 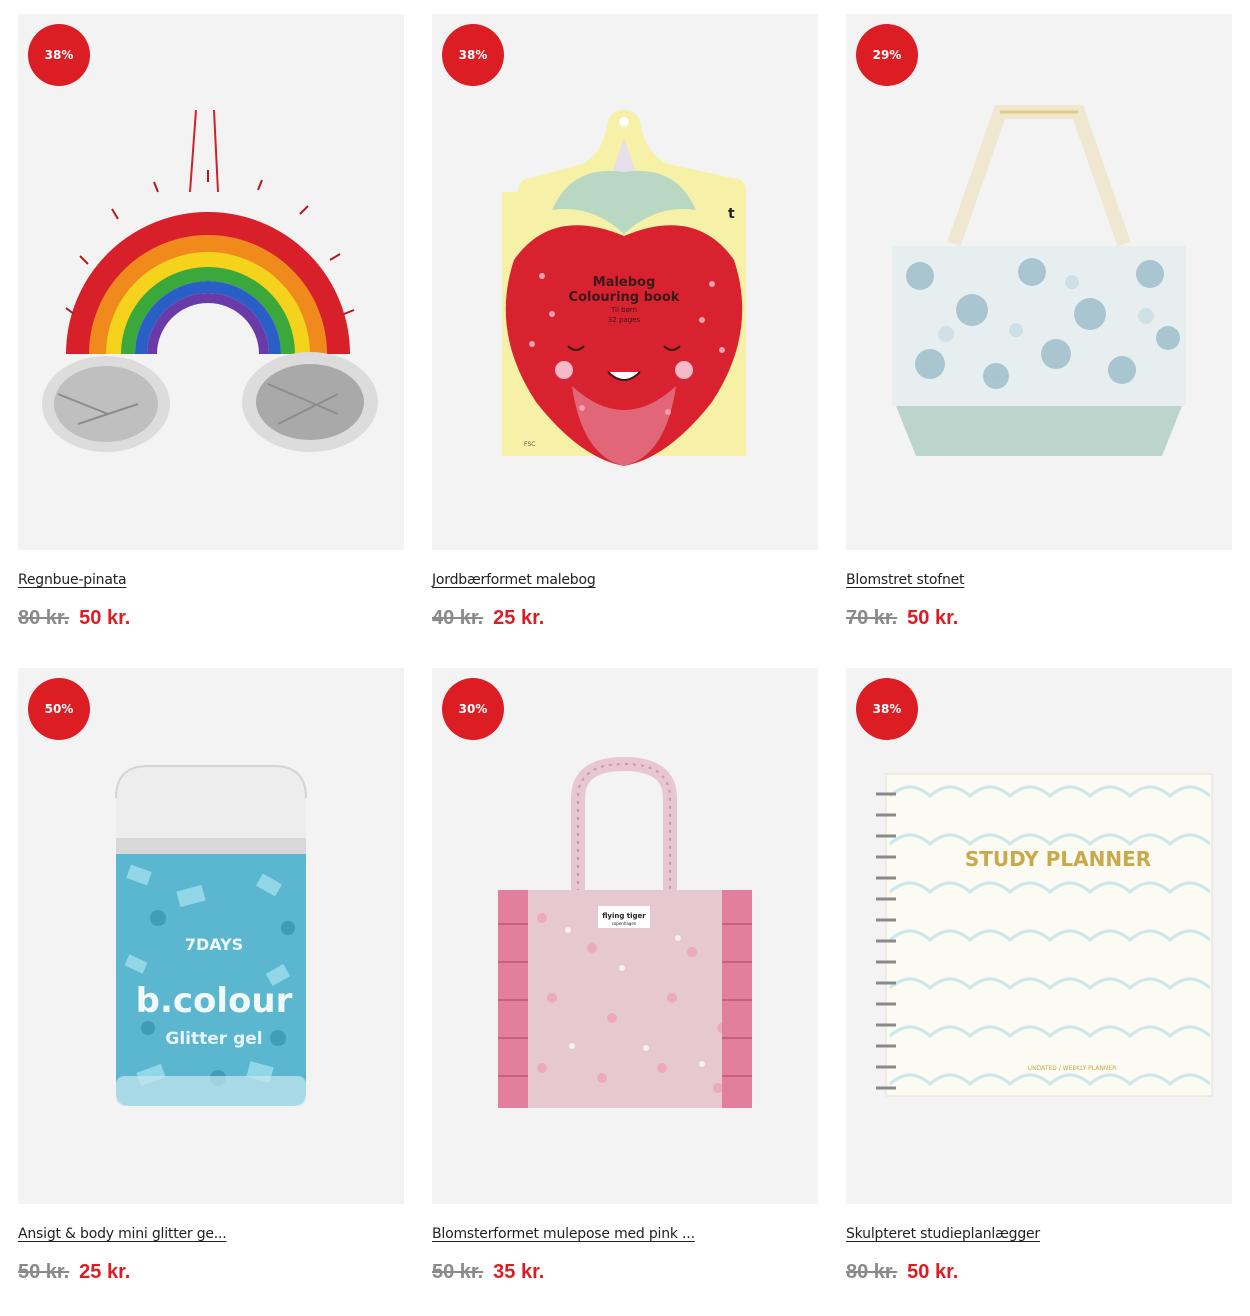 What do you see at coordinates (625, 618) in the screenshot?
I see `price-row: 40 kr. 25 kr.` at bounding box center [625, 618].